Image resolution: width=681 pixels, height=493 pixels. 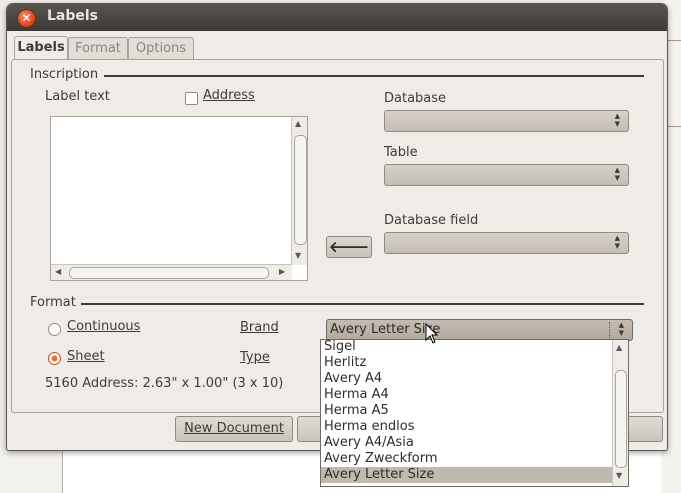 I want to click on new-document-label: New Document, so click(x=234, y=428).